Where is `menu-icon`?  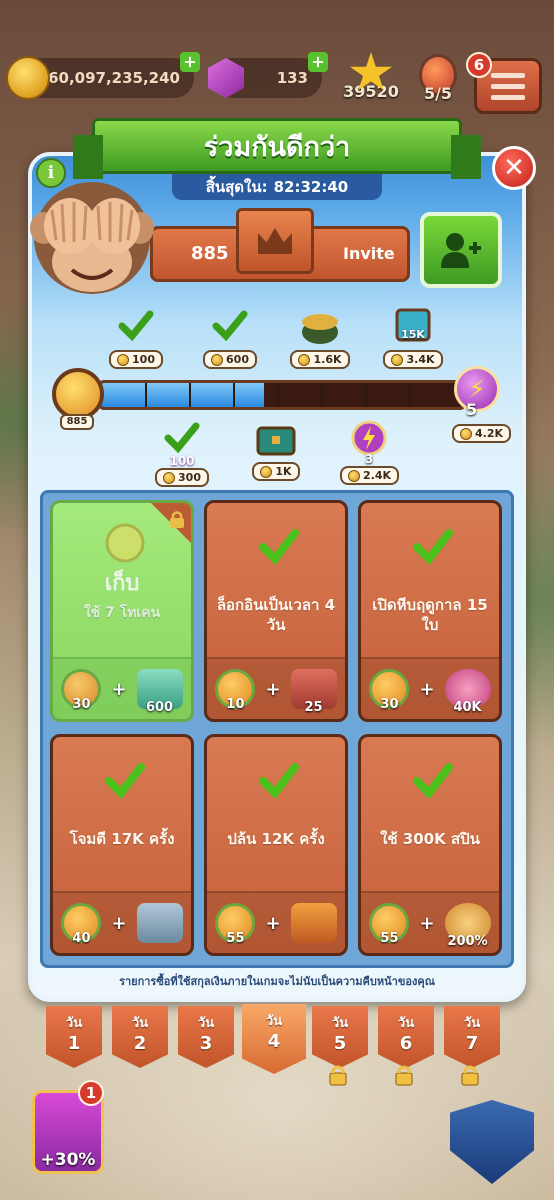
menu-icon is located at coordinates (508, 75).